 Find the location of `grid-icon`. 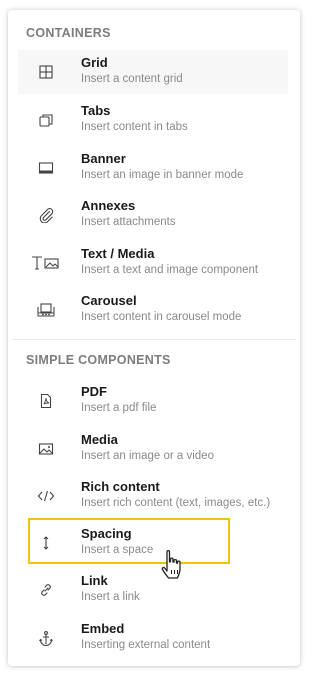

grid-icon is located at coordinates (46, 72).